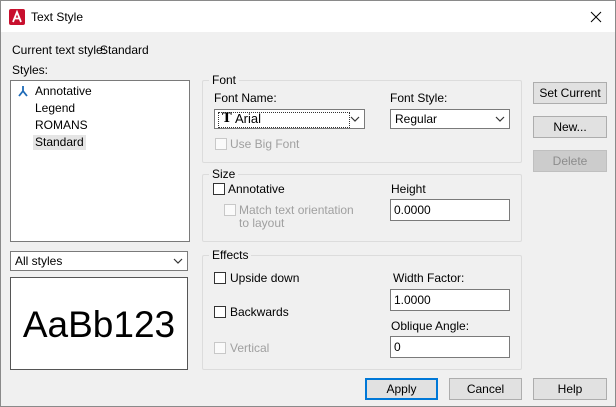 The width and height of the screenshot is (616, 407). I want to click on oblique-angle-input: 0, so click(450, 347).